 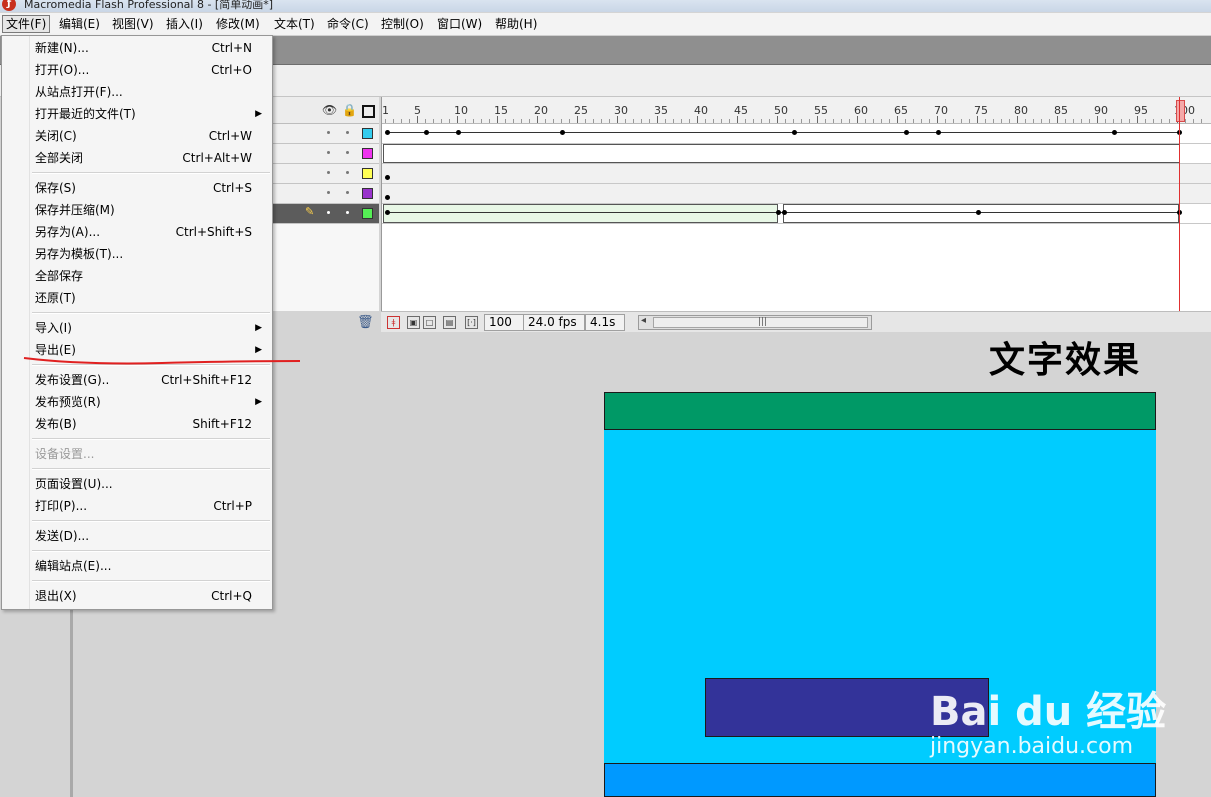 What do you see at coordinates (429, 322) in the screenshot?
I see `onion-skin-outline-icon: □` at bounding box center [429, 322].